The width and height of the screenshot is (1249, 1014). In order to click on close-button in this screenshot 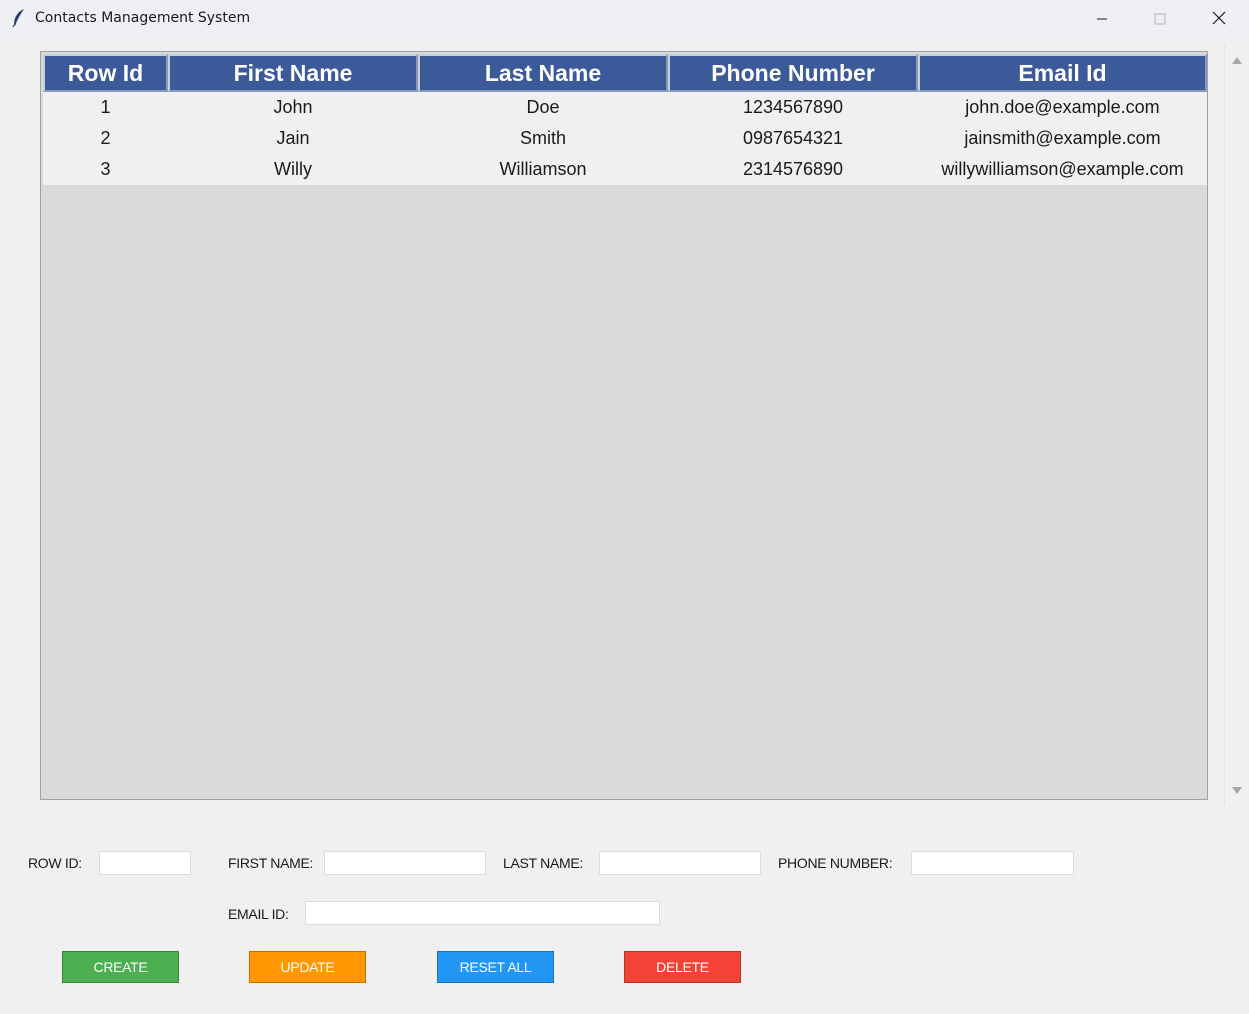, I will do `click(1219, 19)`.